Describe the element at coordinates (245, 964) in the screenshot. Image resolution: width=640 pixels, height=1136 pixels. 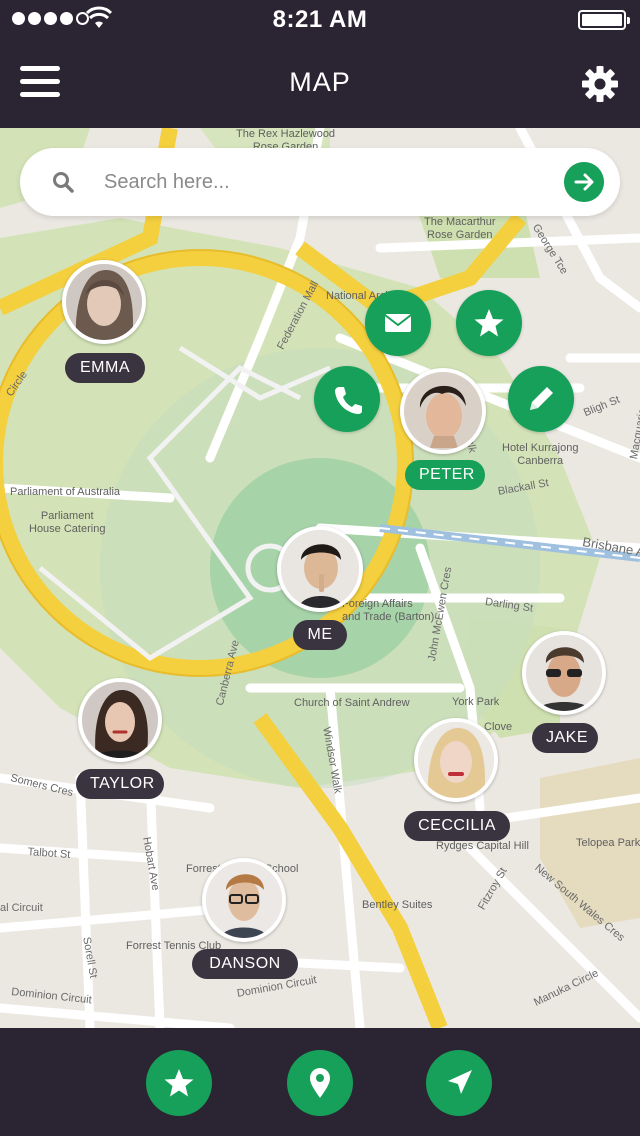
I see `person-tag-danson: DANSON` at that location.